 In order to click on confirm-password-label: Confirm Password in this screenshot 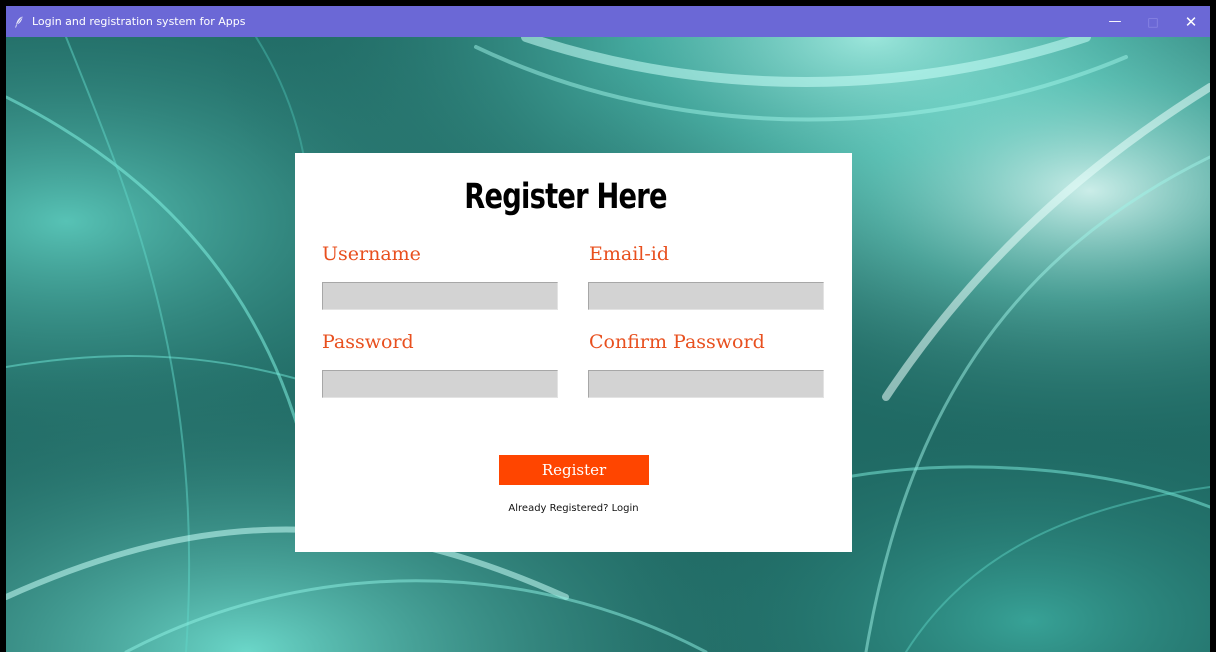, I will do `click(677, 342)`.